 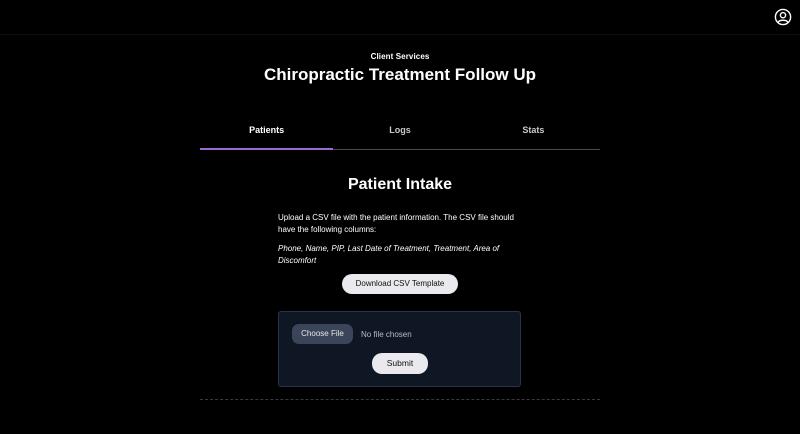 What do you see at coordinates (400, 74) in the screenshot?
I see `page-title: Chiropractic Treatment Follow Up` at bounding box center [400, 74].